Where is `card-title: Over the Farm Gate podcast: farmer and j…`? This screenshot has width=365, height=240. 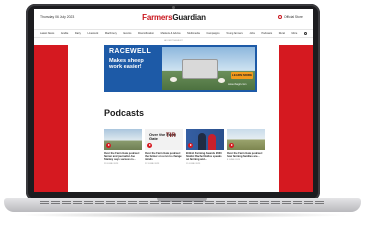
card-title: Over the Farm Gate podcast: farmer and j… is located at coordinates (123, 157).